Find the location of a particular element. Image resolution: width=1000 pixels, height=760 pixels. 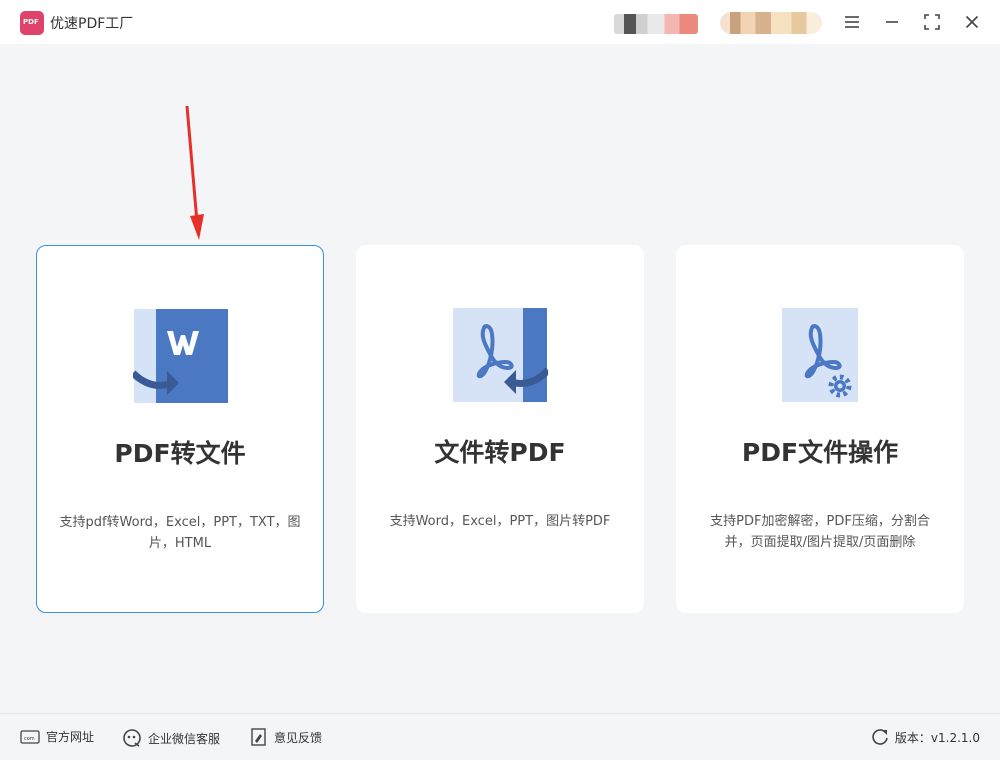

app-logo is located at coordinates (32, 23).